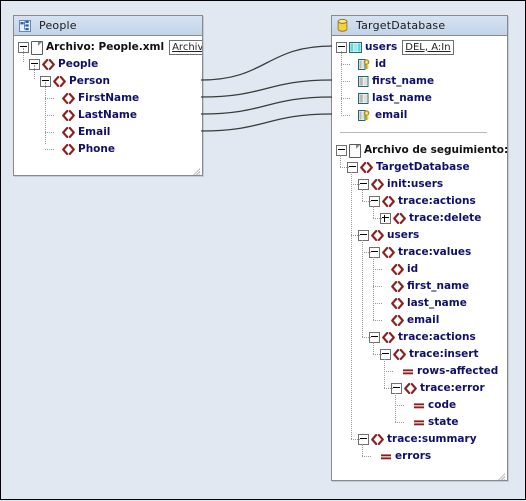 The height and width of the screenshot is (501, 526). I want to click on tree-row-label: users, so click(381, 47).